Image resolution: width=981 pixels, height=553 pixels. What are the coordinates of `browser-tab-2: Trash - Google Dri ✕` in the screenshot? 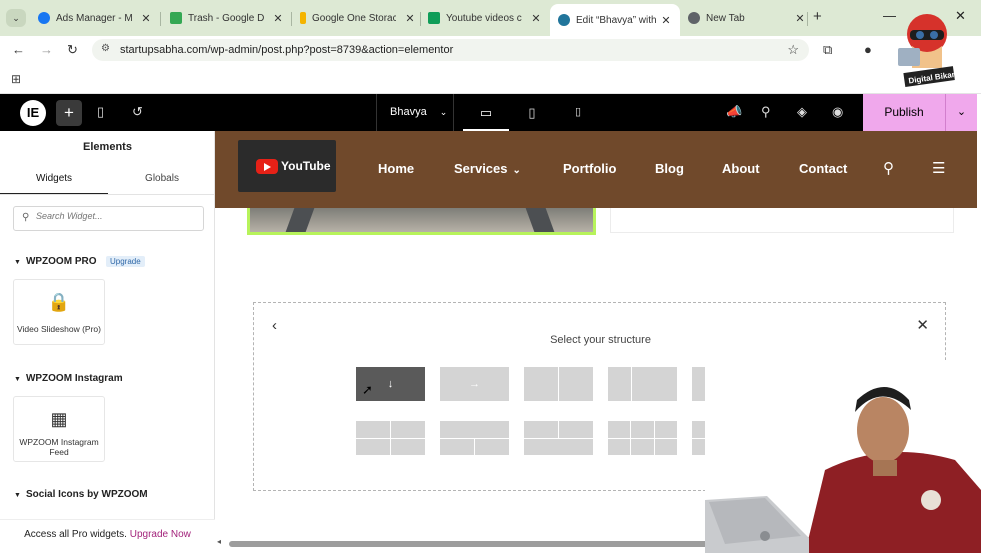 It's located at (227, 18).